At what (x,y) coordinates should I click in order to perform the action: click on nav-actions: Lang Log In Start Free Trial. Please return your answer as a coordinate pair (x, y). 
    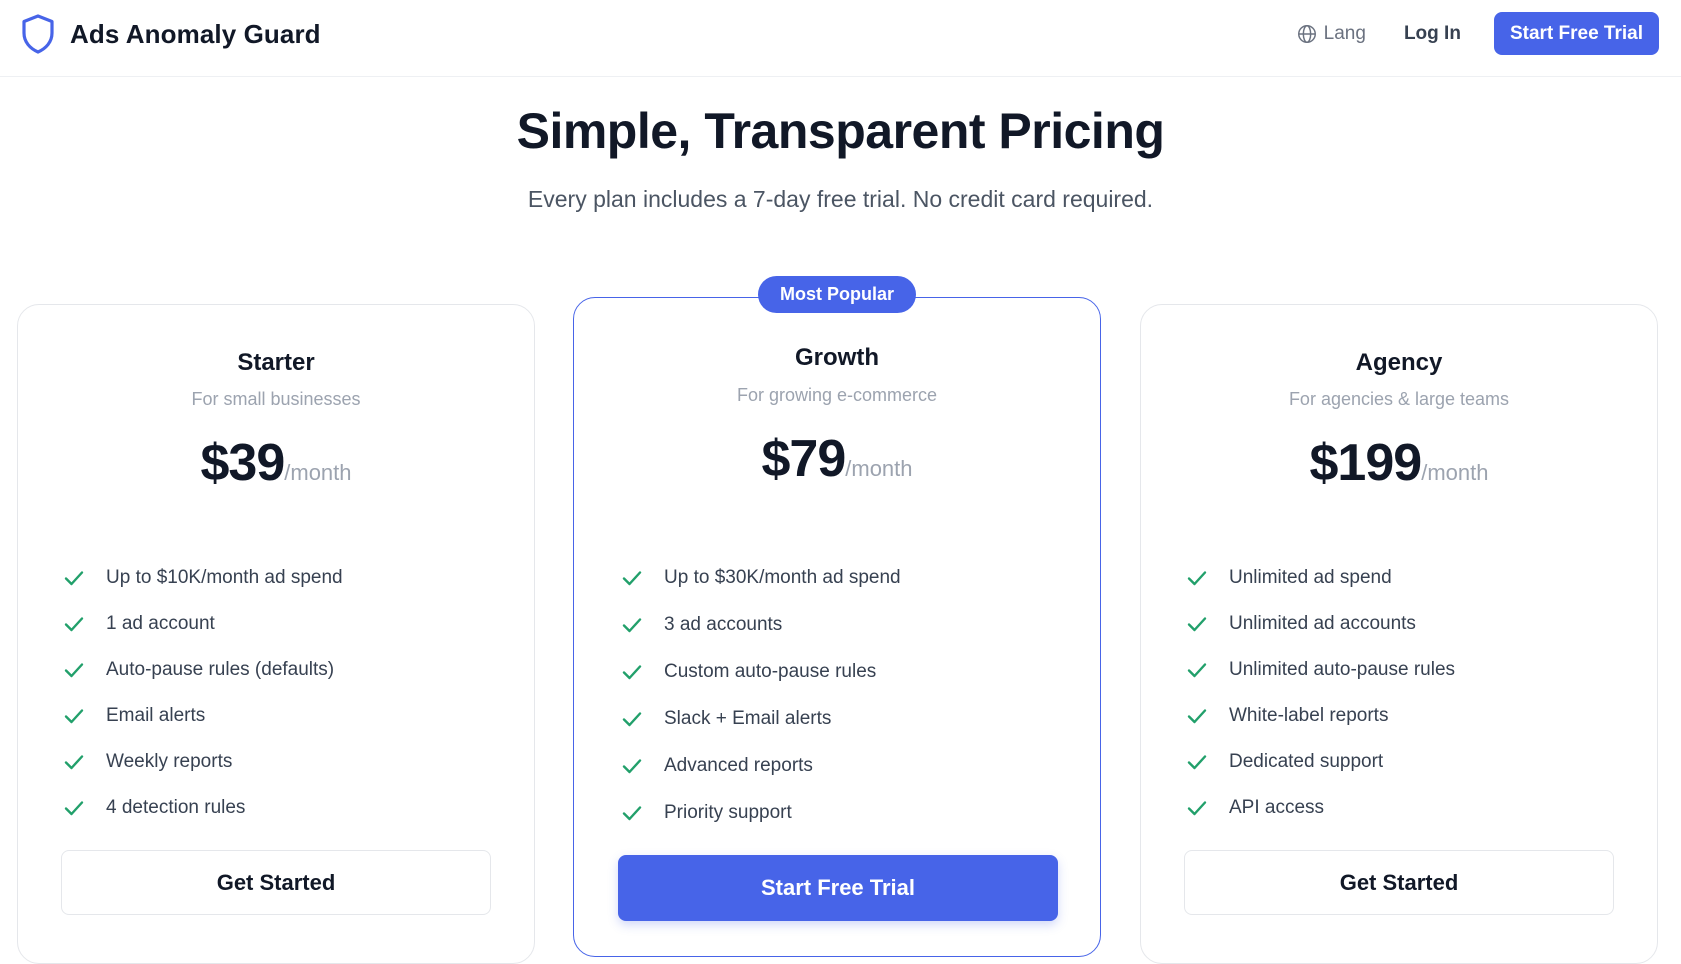
    Looking at the image, I should click on (1477, 33).